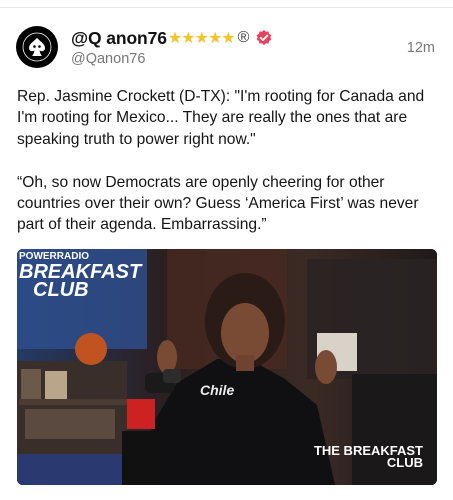  What do you see at coordinates (368, 457) in the screenshot?
I see `media-watermark: THE BREAKFAST CLUB` at bounding box center [368, 457].